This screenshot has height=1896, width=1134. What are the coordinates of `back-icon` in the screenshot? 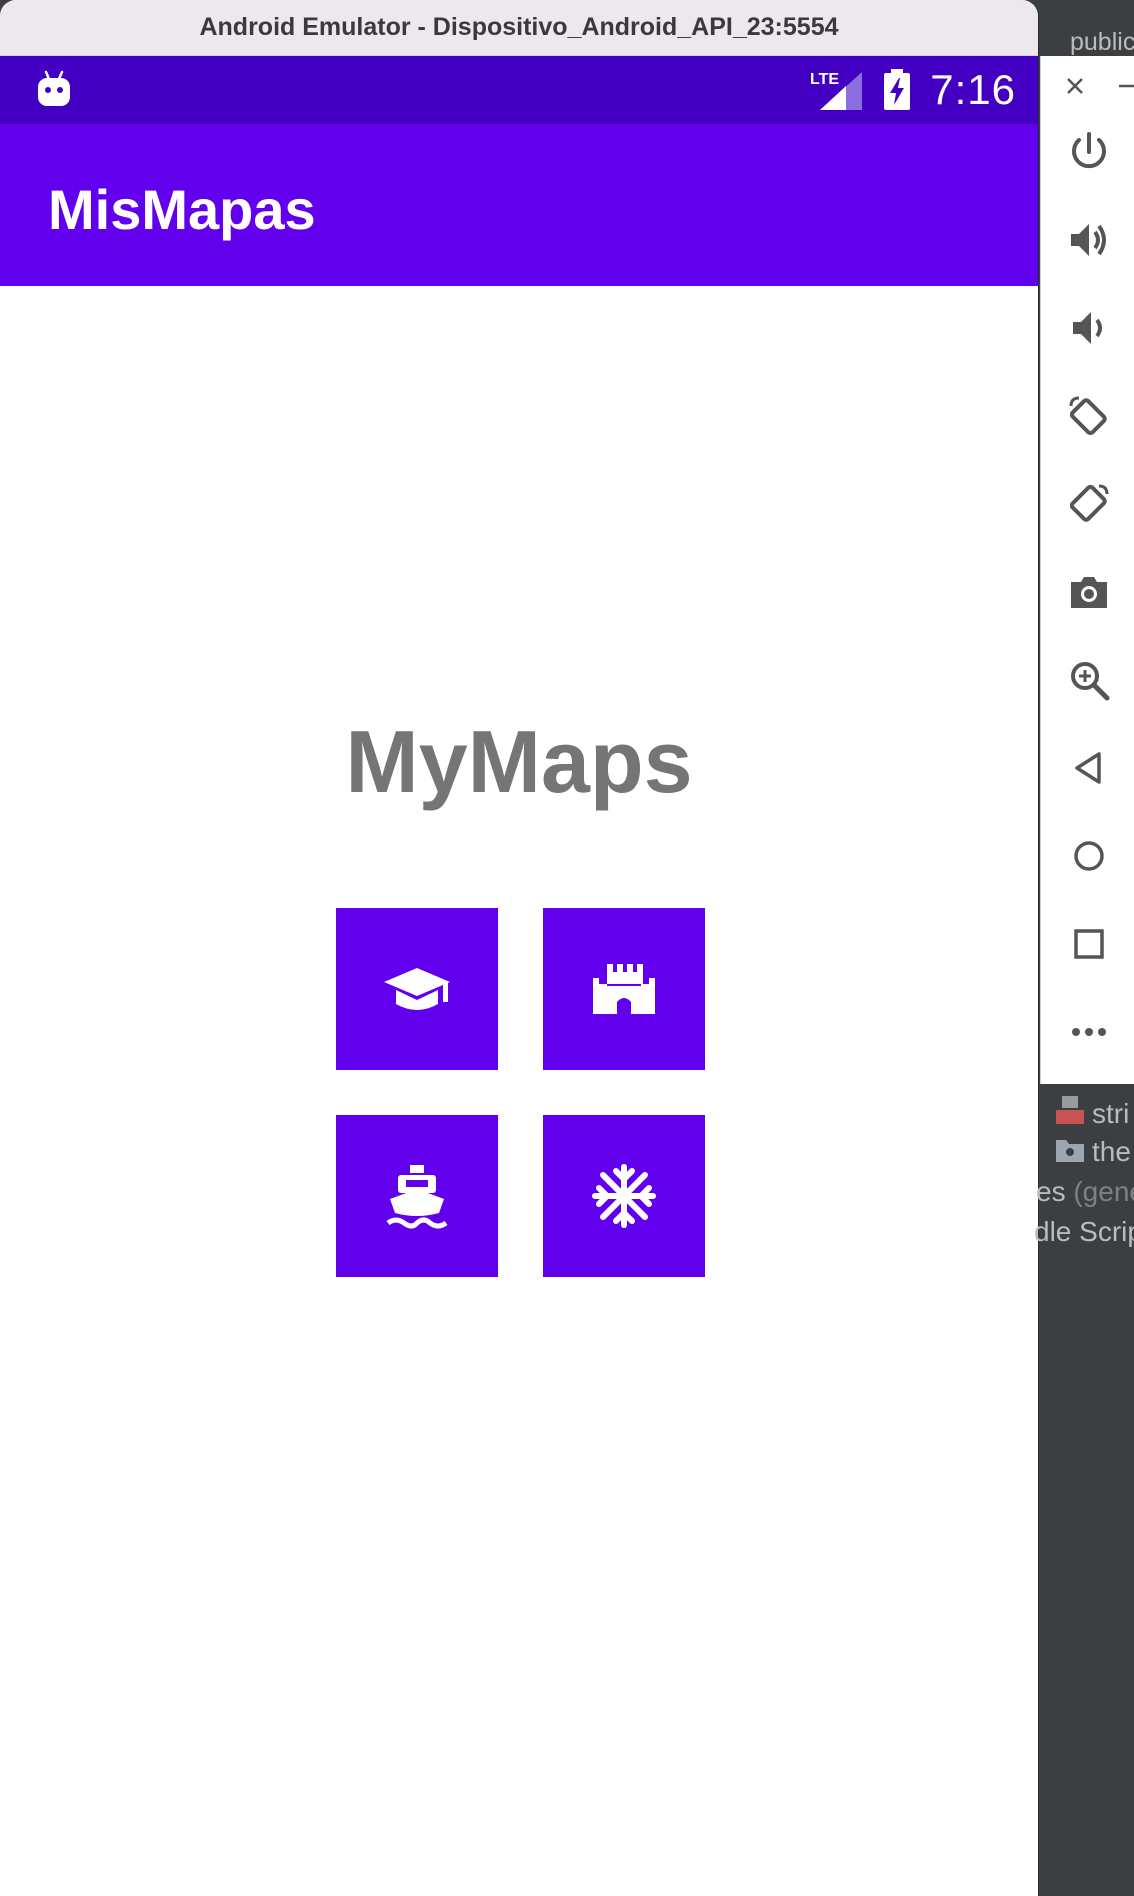 It's located at (1088, 768).